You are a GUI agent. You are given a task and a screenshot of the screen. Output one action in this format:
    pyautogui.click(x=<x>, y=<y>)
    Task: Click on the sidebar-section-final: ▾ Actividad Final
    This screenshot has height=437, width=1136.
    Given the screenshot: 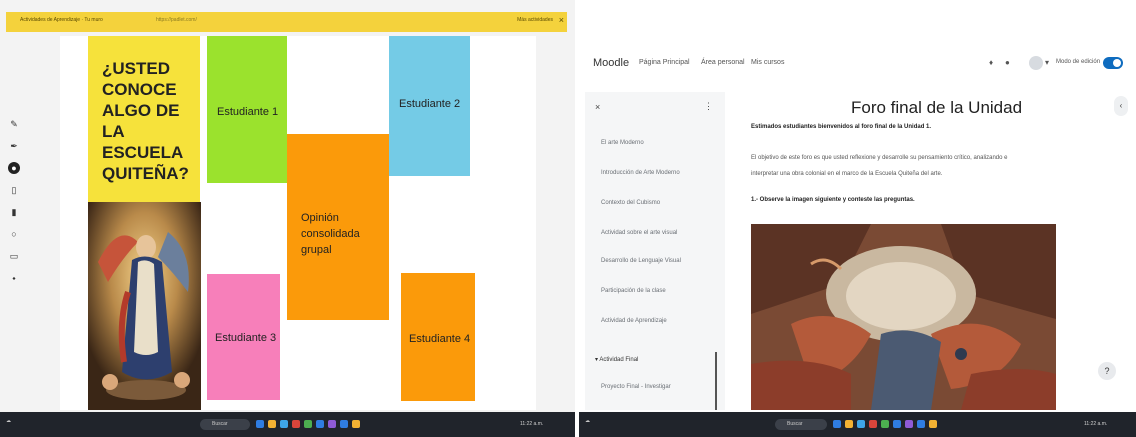 What is the action you would take?
    pyautogui.click(x=616, y=359)
    